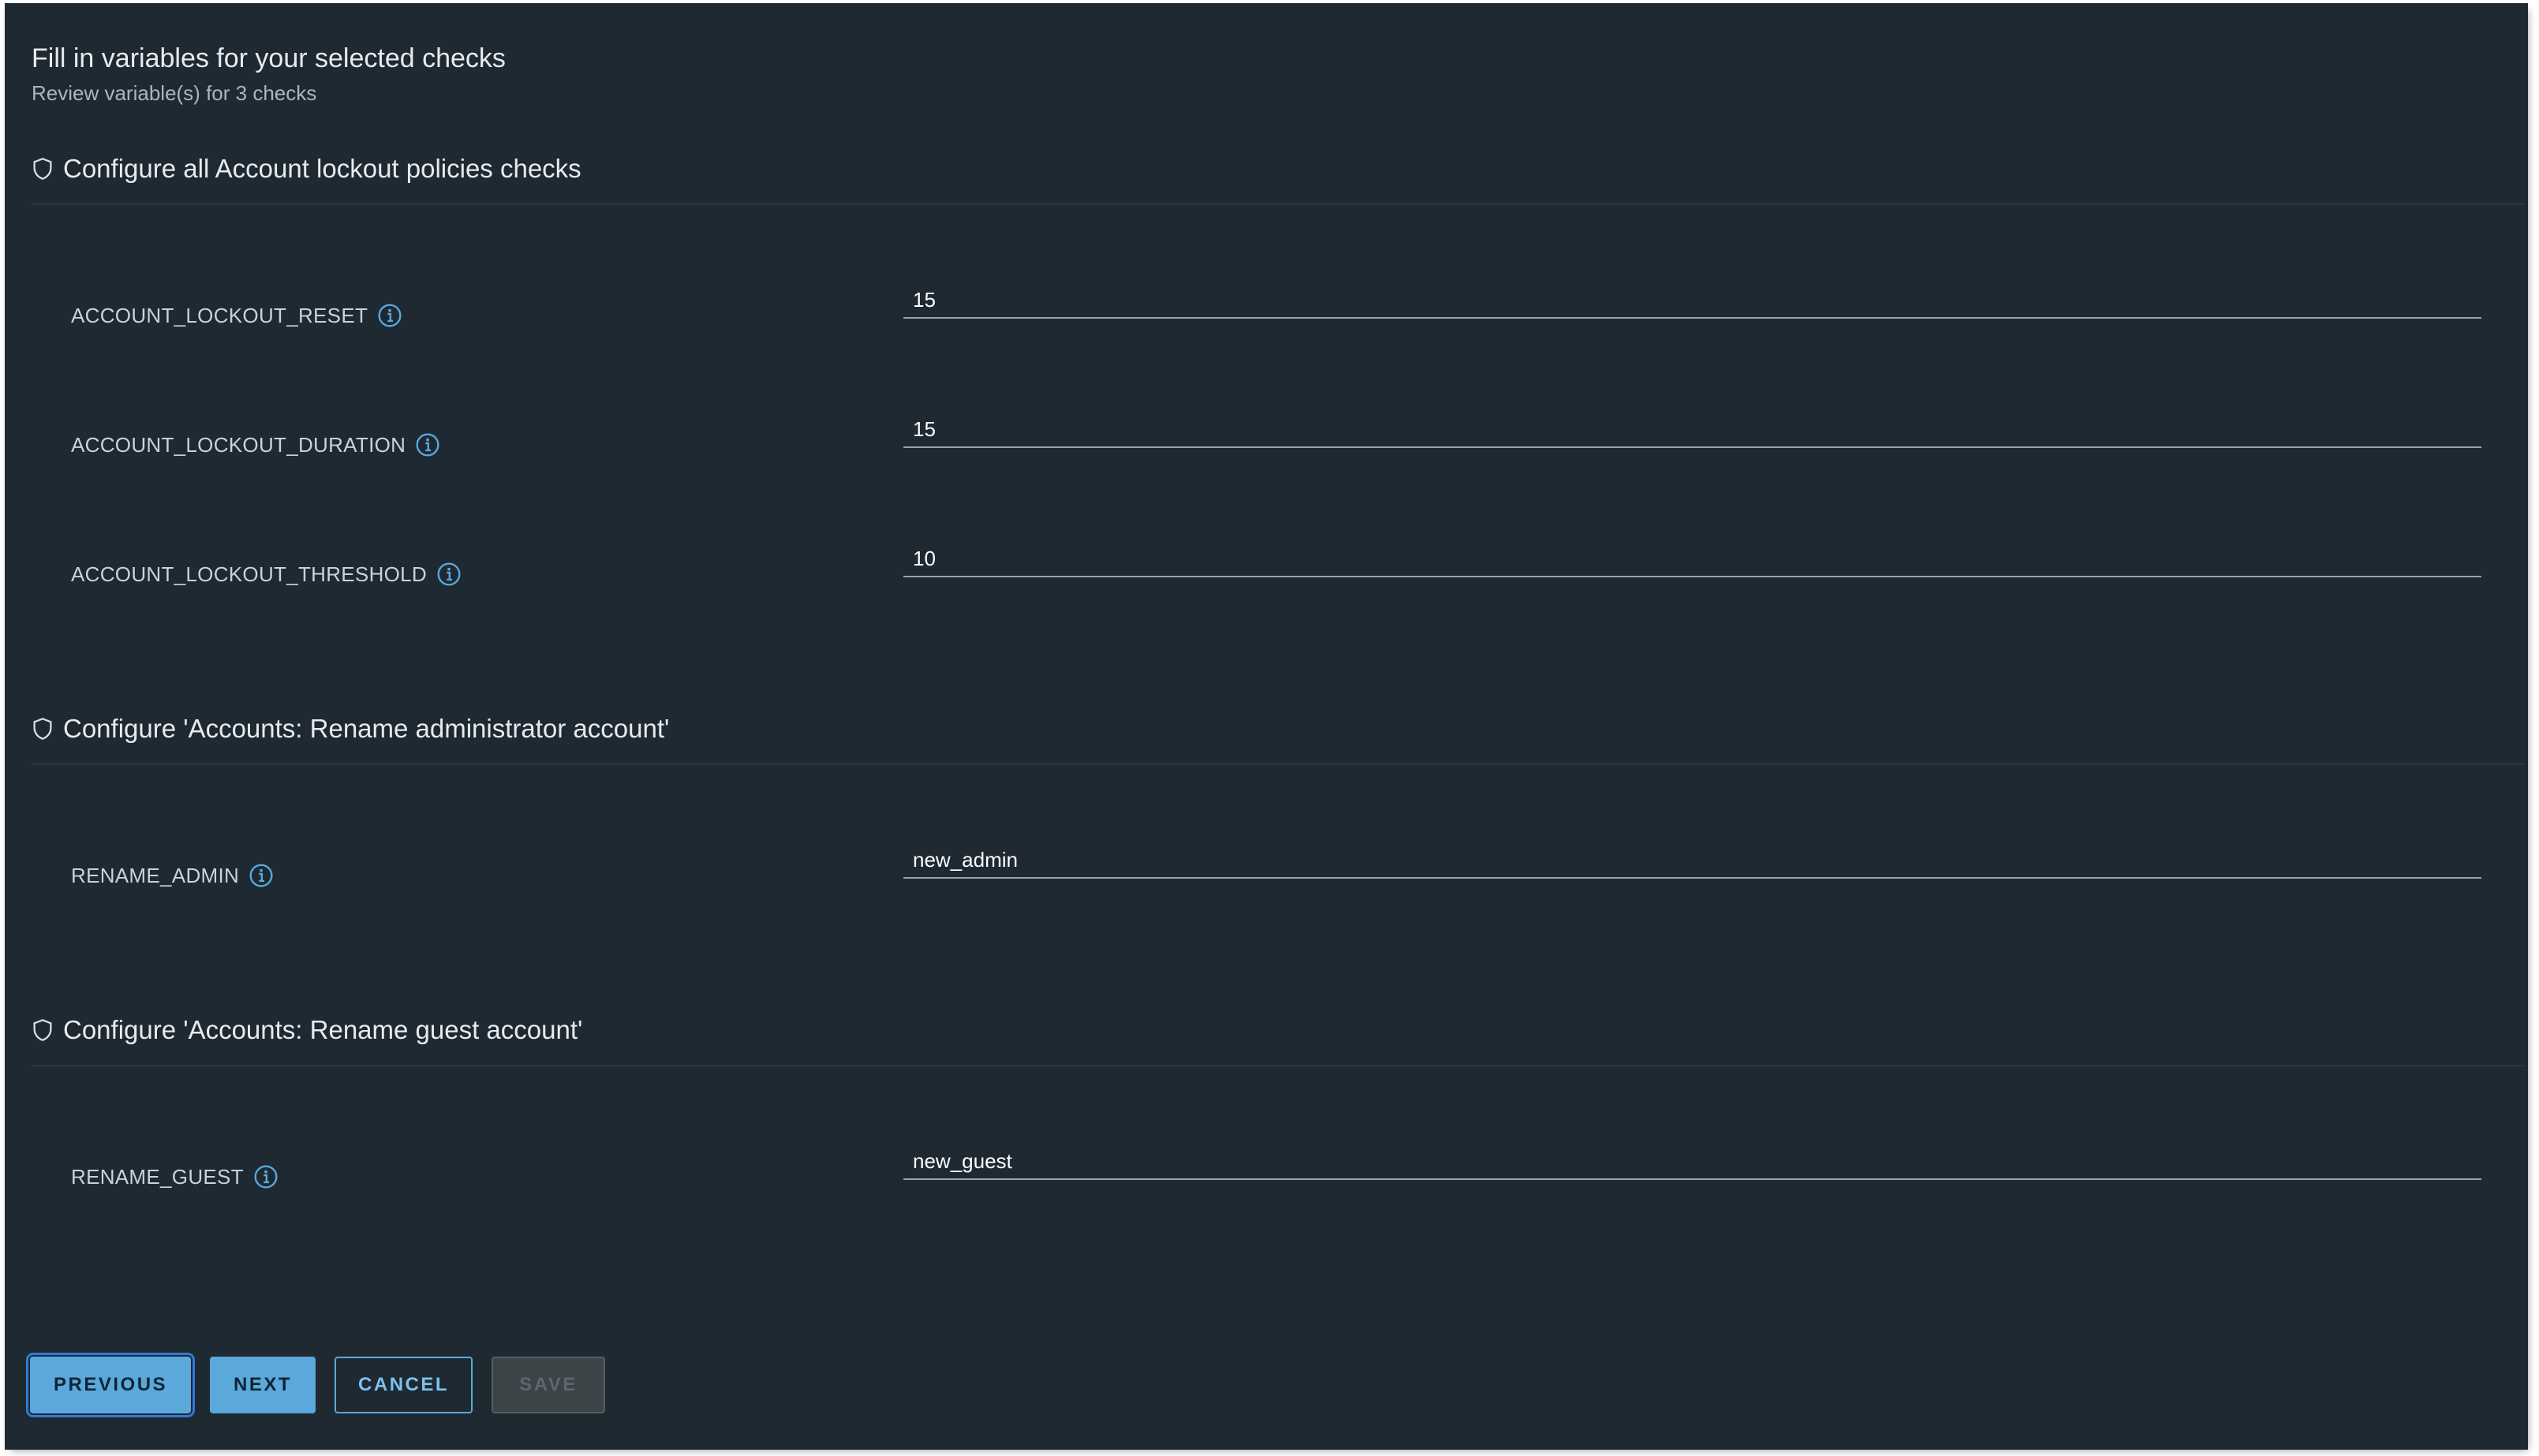  Describe the element at coordinates (1692, 429) in the screenshot. I see `account-lockout-duration-input` at that location.